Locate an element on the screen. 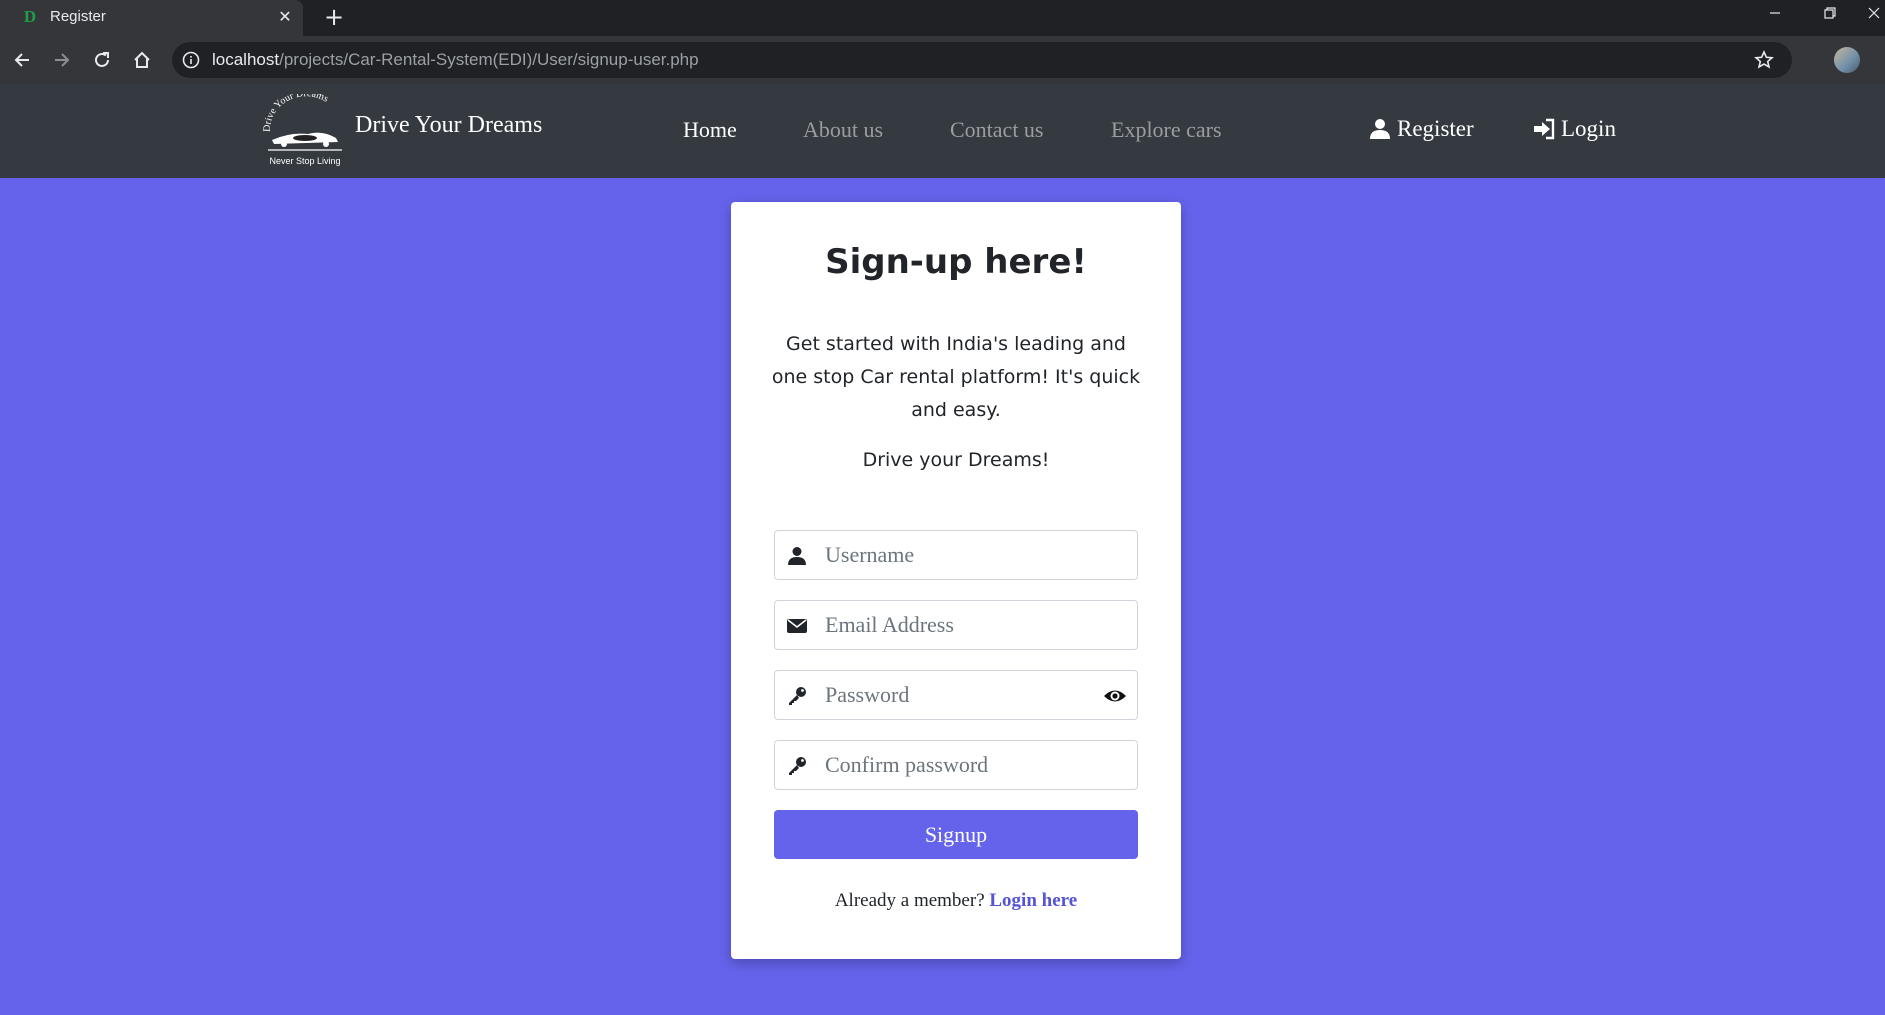 The image size is (1885, 1015). login-here-link: Login here is located at coordinates (1033, 900).